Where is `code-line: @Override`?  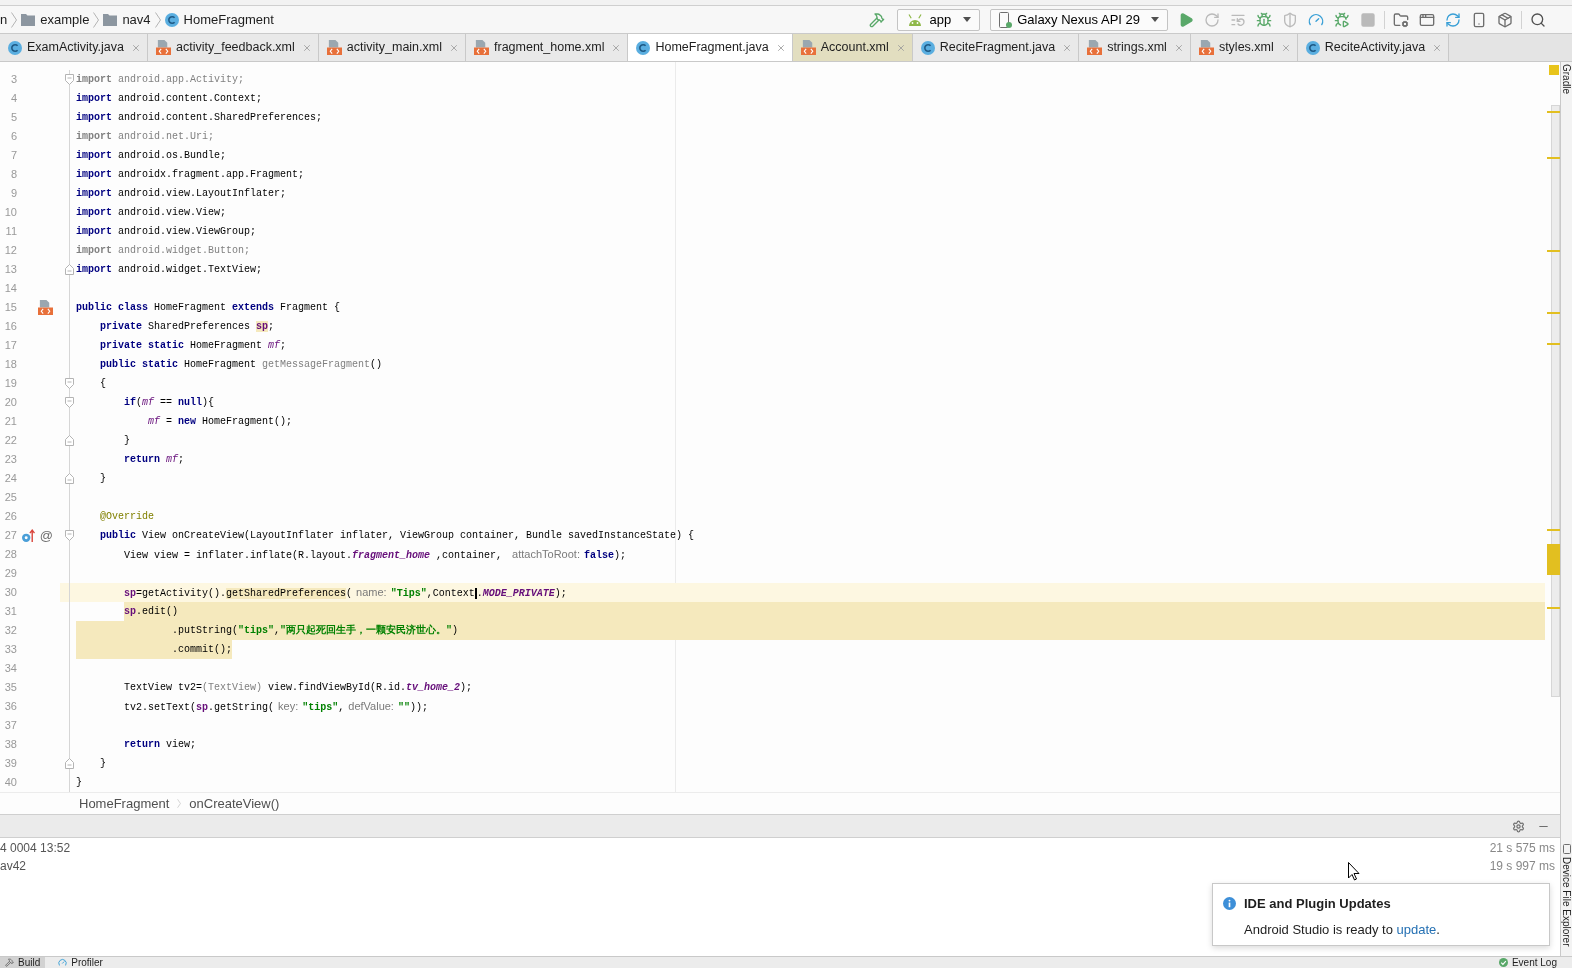
code-line: @Override is located at coordinates (126, 517).